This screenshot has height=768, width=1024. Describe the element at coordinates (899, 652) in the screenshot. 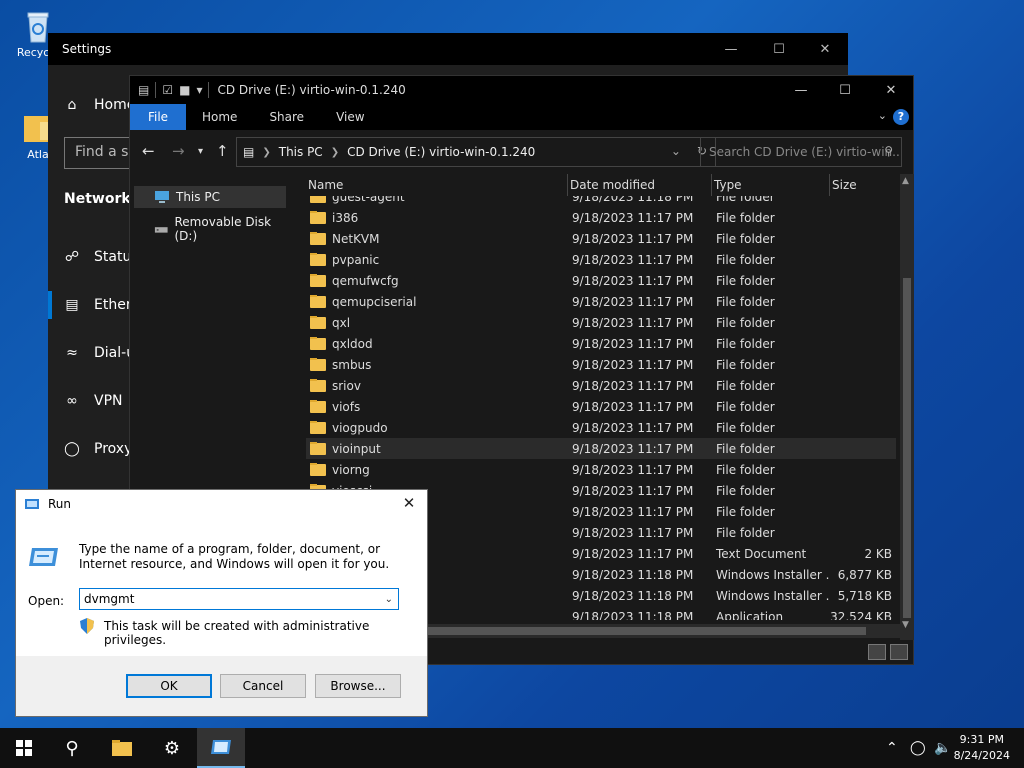

I see `large-icons-view-button` at that location.